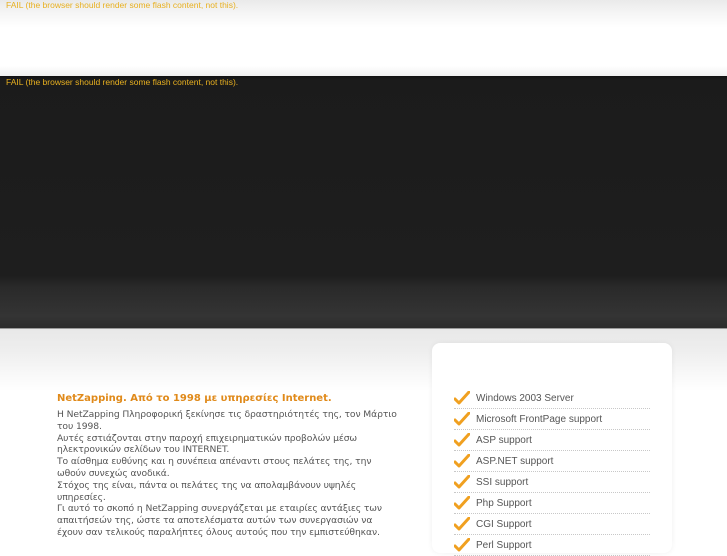 The width and height of the screenshot is (727, 556). What do you see at coordinates (552, 440) in the screenshot?
I see `list-item: ASP support` at bounding box center [552, 440].